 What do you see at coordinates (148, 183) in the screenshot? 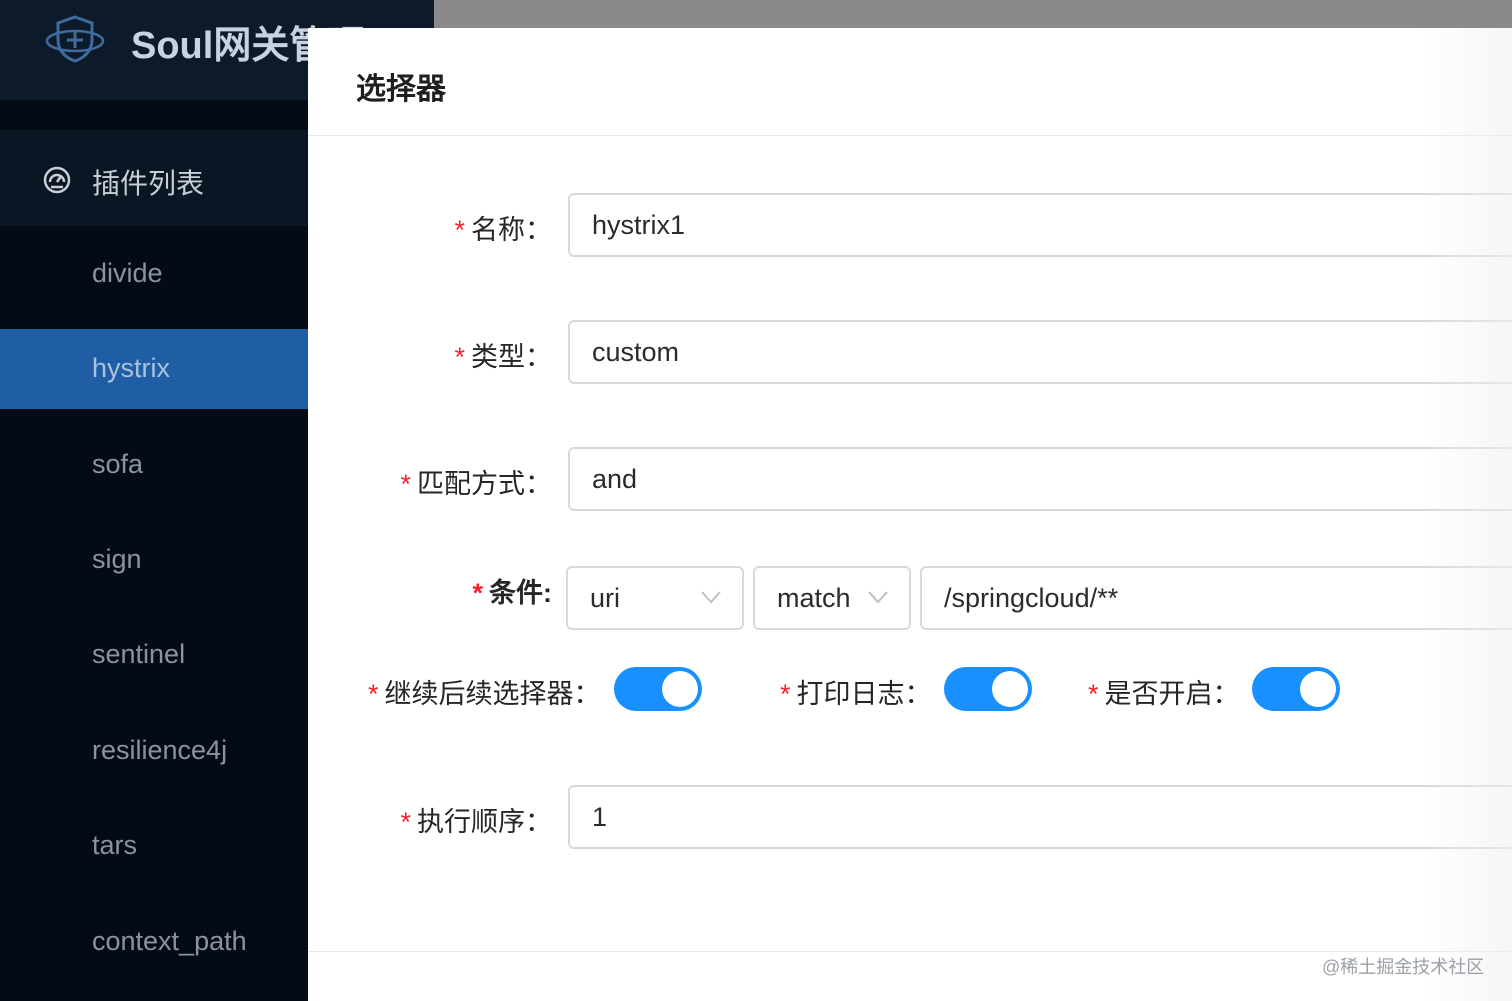
I see `submenu-label: 插件列表` at bounding box center [148, 183].